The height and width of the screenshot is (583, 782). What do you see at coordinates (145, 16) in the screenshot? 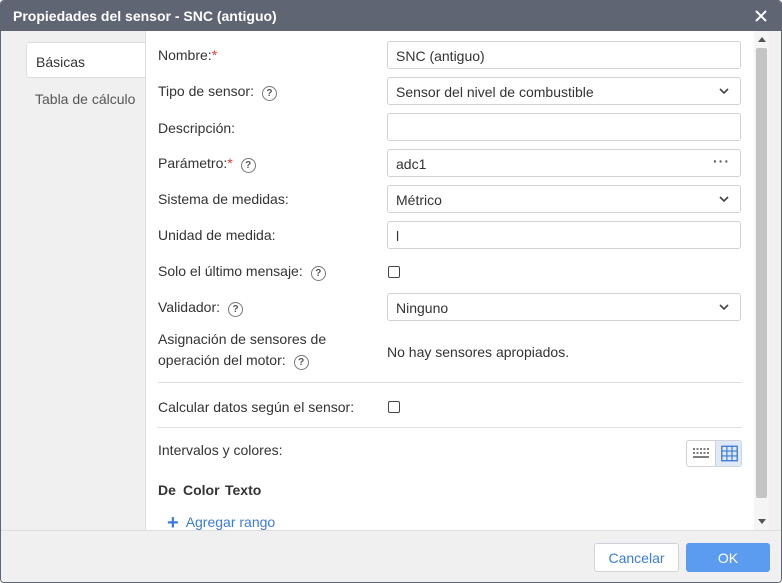
I see `dialog-title: Propiedades del sensor - SNC (antiguo)` at bounding box center [145, 16].